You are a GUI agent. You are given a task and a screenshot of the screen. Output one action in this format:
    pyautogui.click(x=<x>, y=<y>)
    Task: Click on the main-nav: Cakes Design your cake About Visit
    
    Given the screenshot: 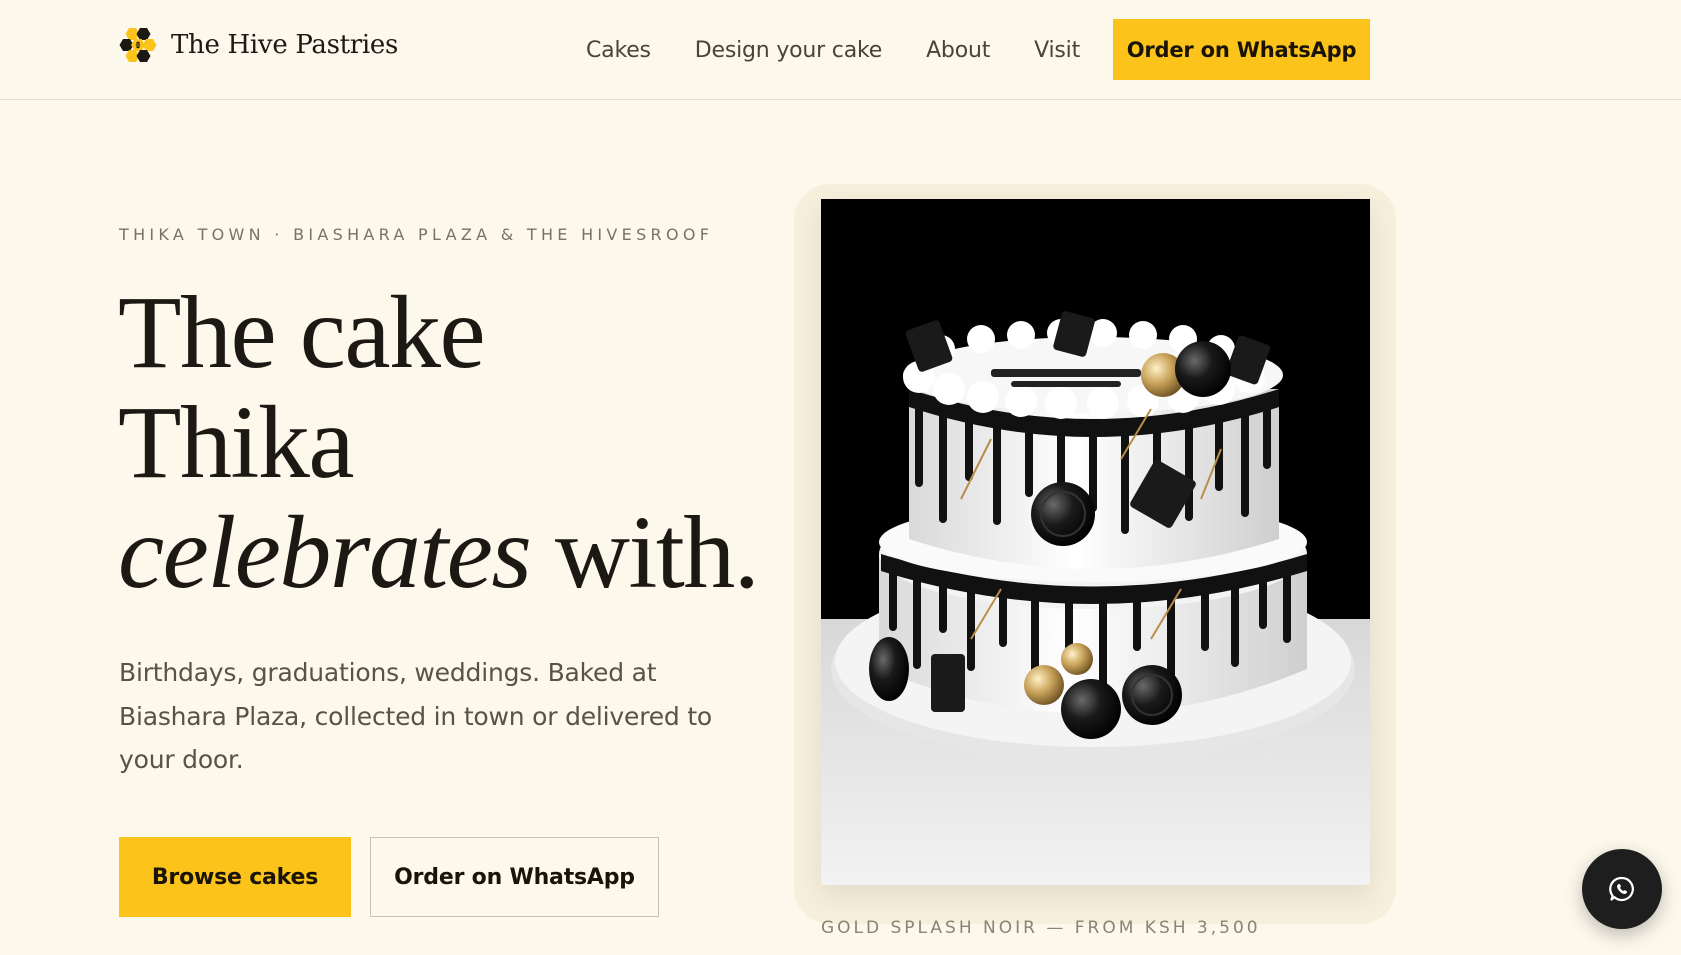 What is the action you would take?
    pyautogui.click(x=855, y=50)
    